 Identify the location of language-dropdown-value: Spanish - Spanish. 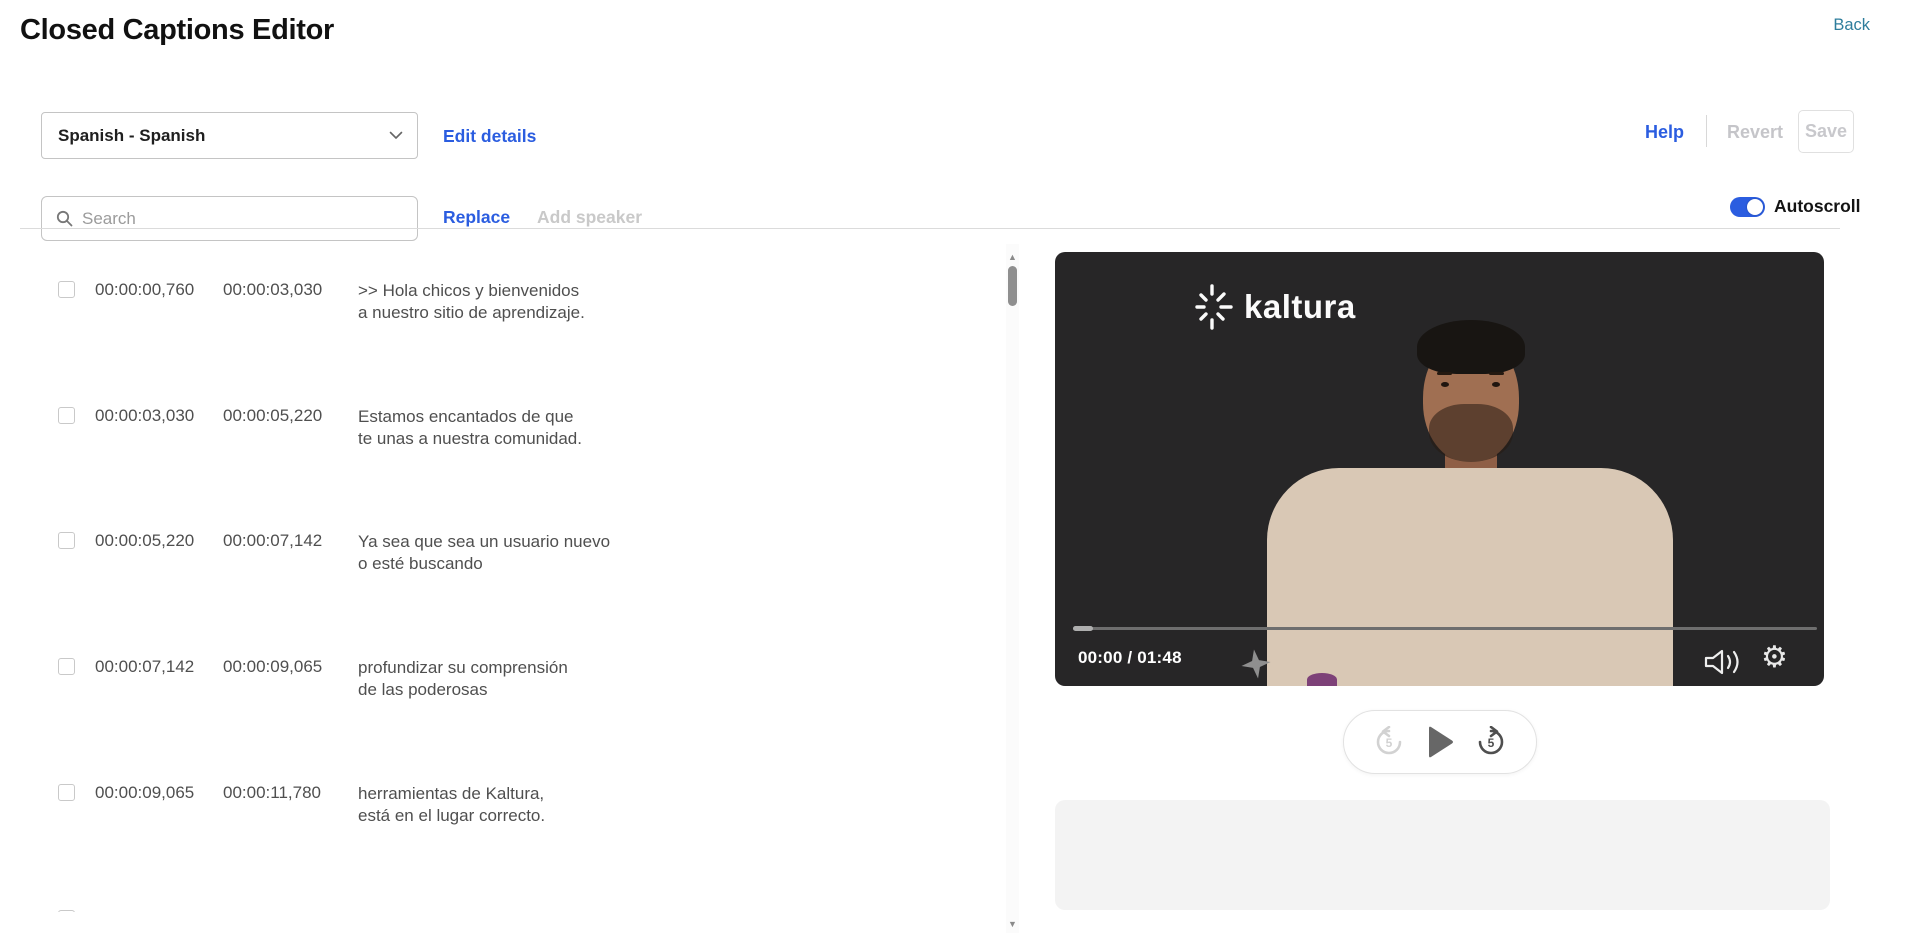
(132, 135).